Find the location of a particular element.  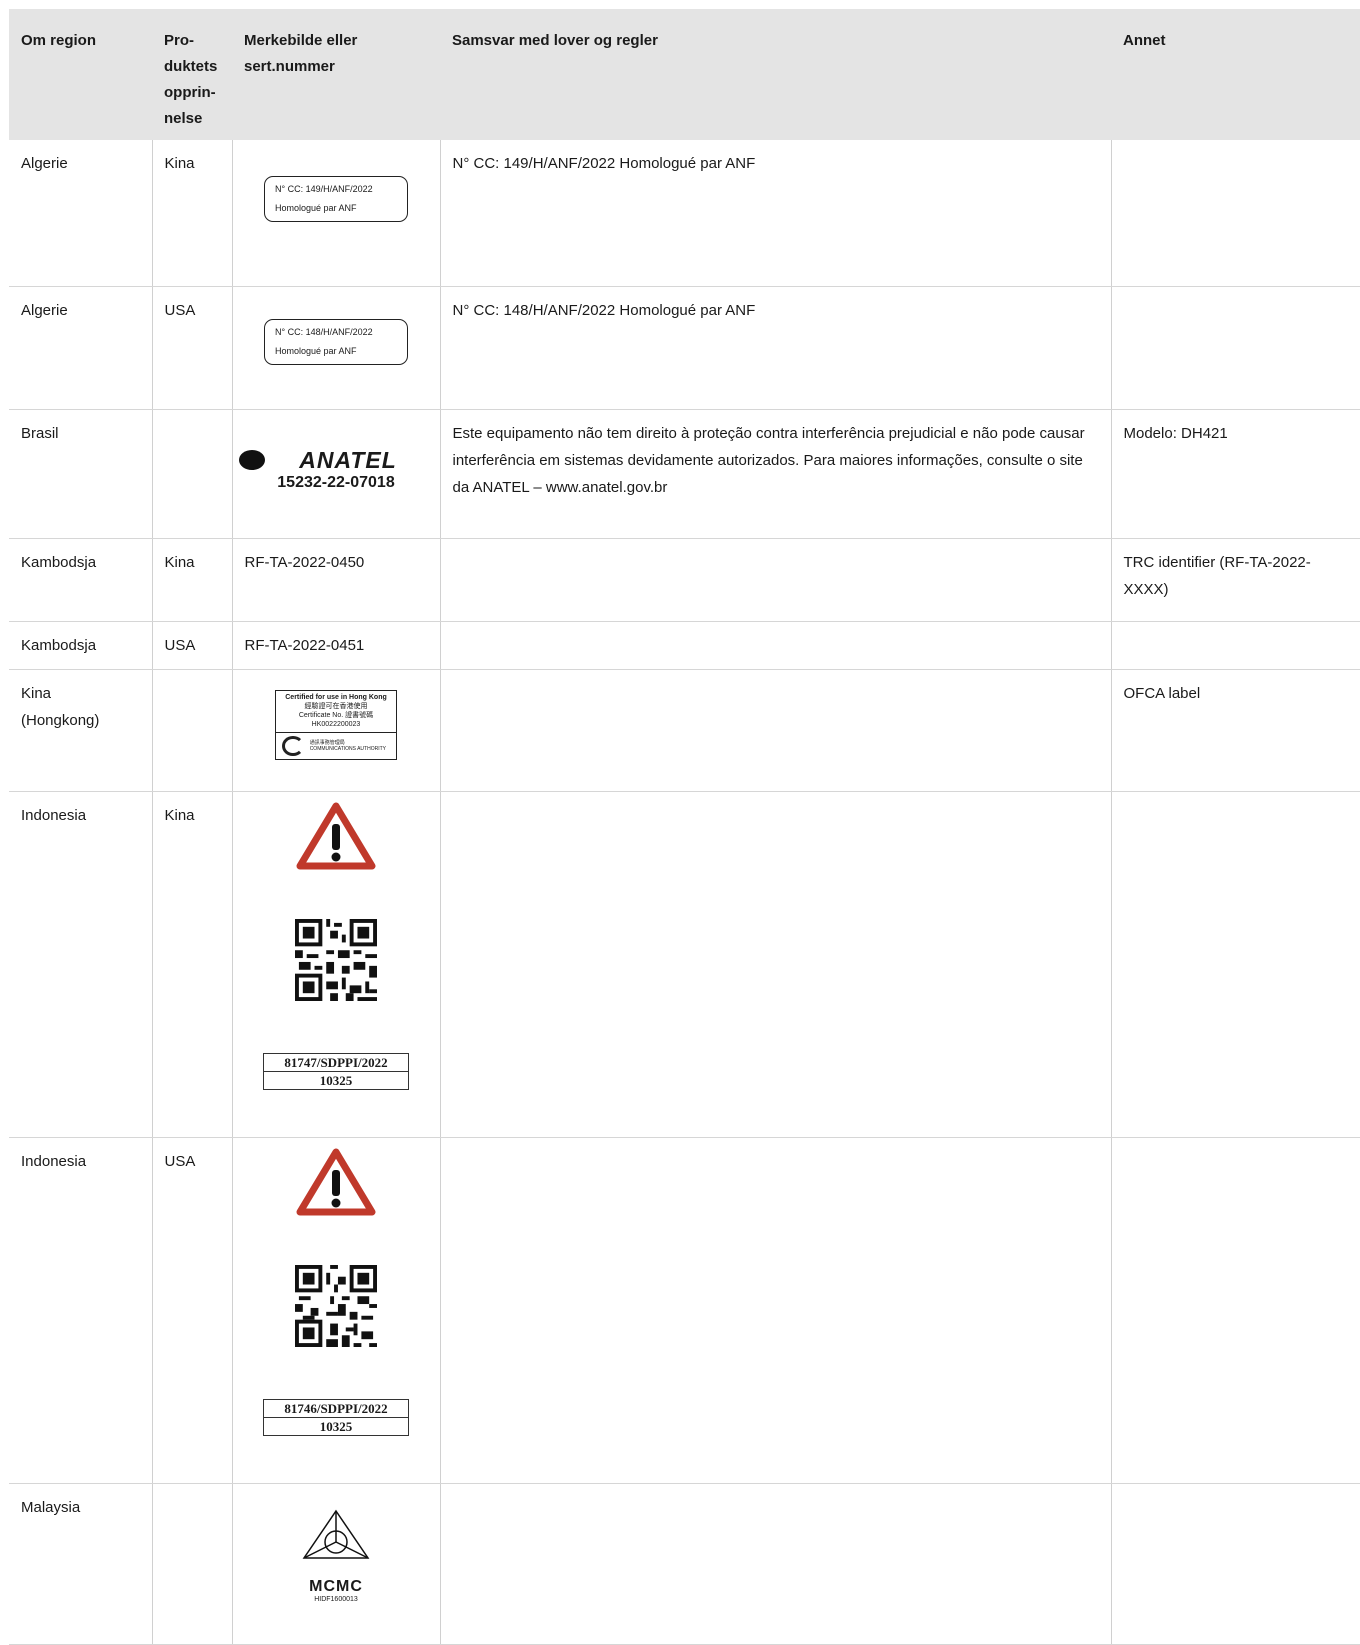

cell-other: OFCA label is located at coordinates (1235, 730).